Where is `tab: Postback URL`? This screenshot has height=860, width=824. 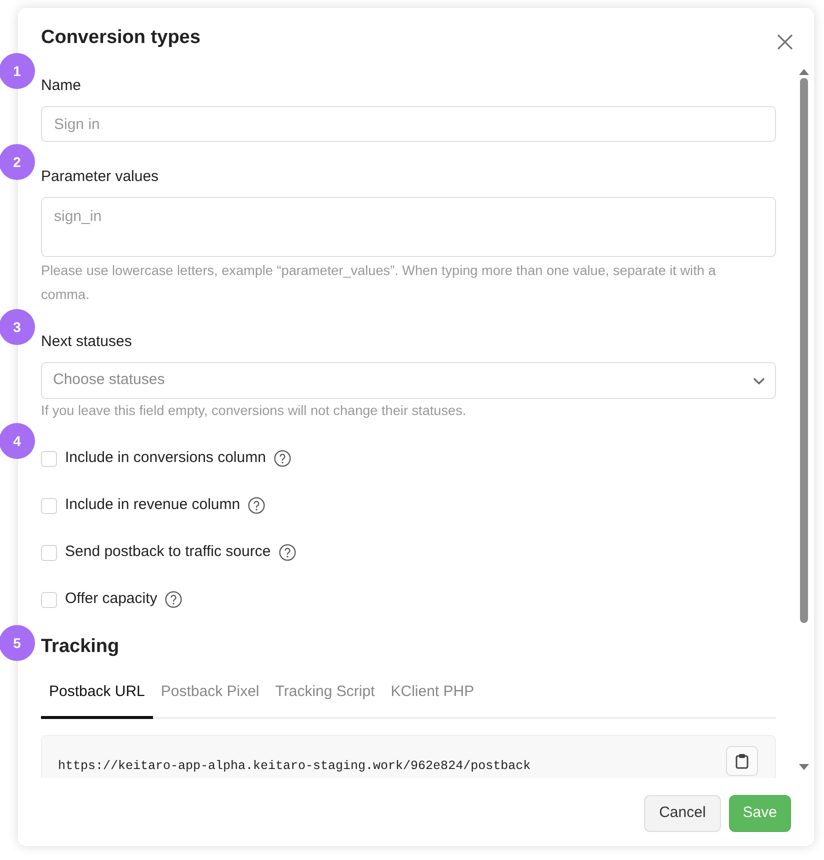 tab: Postback URL is located at coordinates (97, 699).